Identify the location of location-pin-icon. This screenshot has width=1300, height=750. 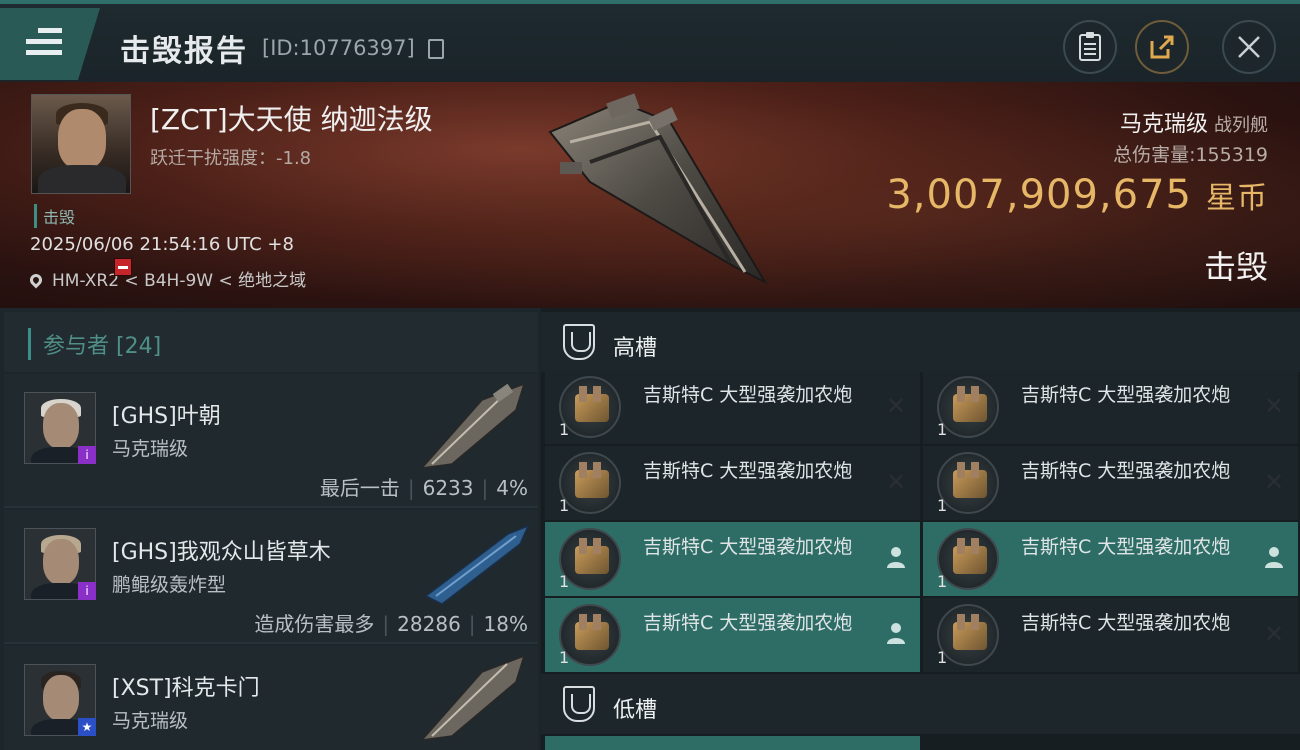
(36, 280).